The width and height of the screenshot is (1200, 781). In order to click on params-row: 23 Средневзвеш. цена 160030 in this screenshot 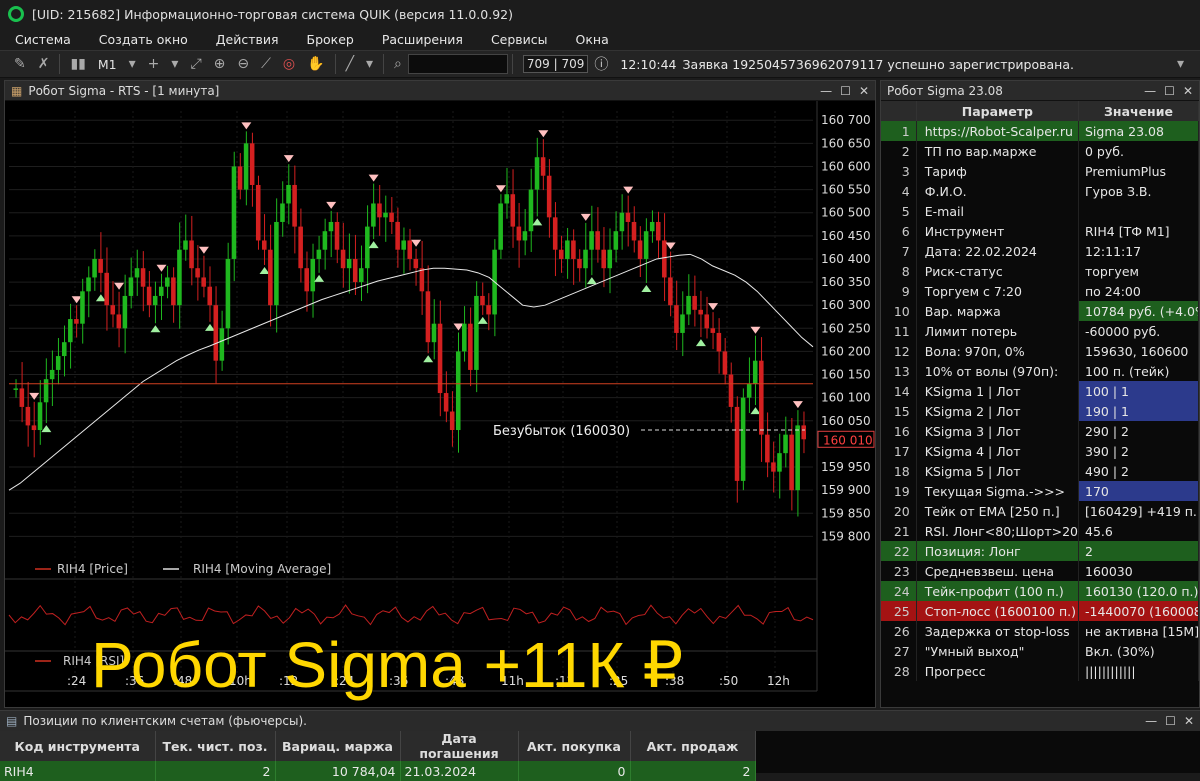, I will do `click(1040, 571)`.